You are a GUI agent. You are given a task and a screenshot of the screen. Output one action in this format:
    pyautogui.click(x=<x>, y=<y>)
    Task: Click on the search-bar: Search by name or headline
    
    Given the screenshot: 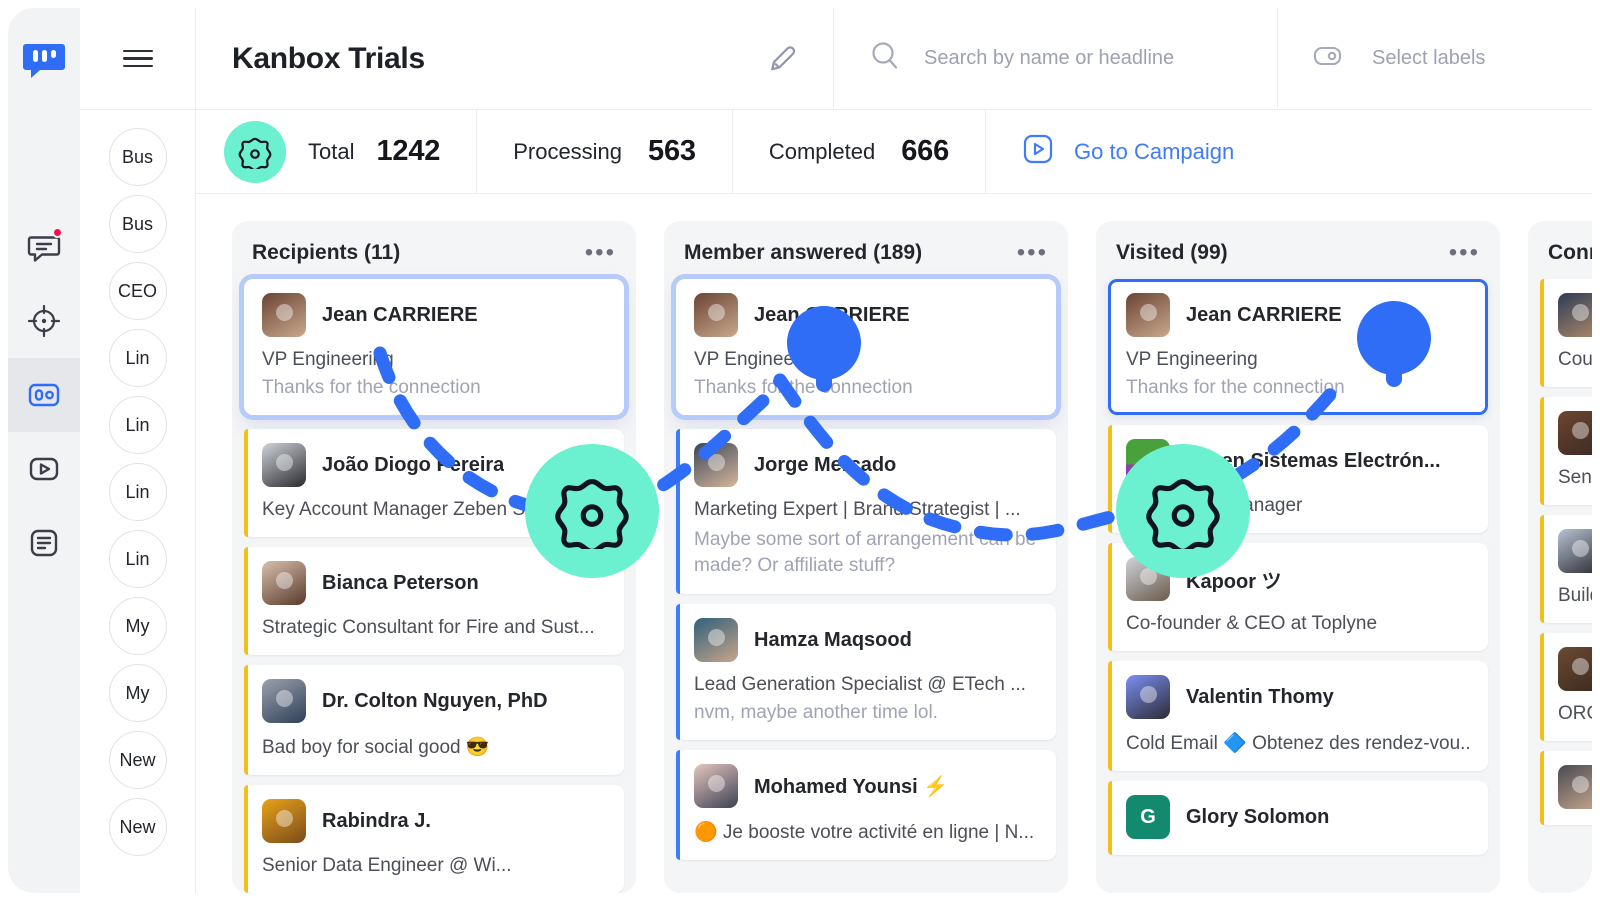 What is the action you would take?
    pyautogui.click(x=1056, y=58)
    